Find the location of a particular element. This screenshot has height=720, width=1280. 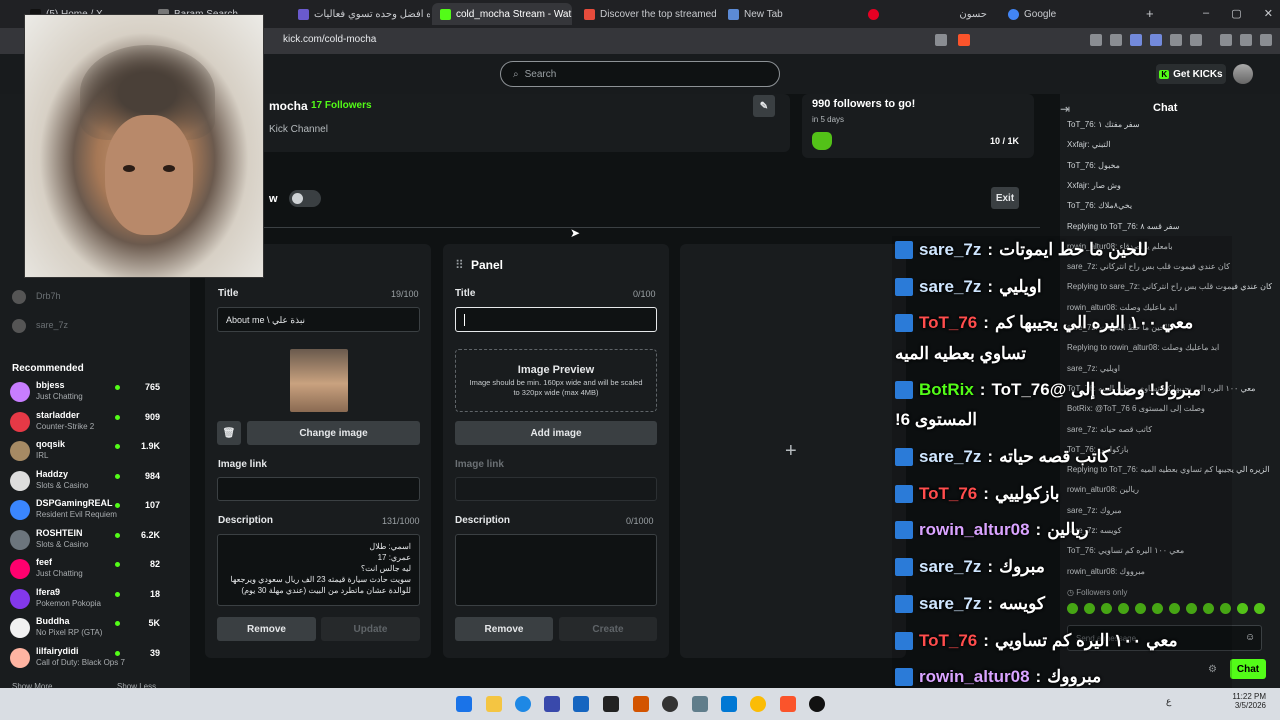

tab-arabic: شاره افضل وحده تسوي فعاليات is located at coordinates (360, 14).